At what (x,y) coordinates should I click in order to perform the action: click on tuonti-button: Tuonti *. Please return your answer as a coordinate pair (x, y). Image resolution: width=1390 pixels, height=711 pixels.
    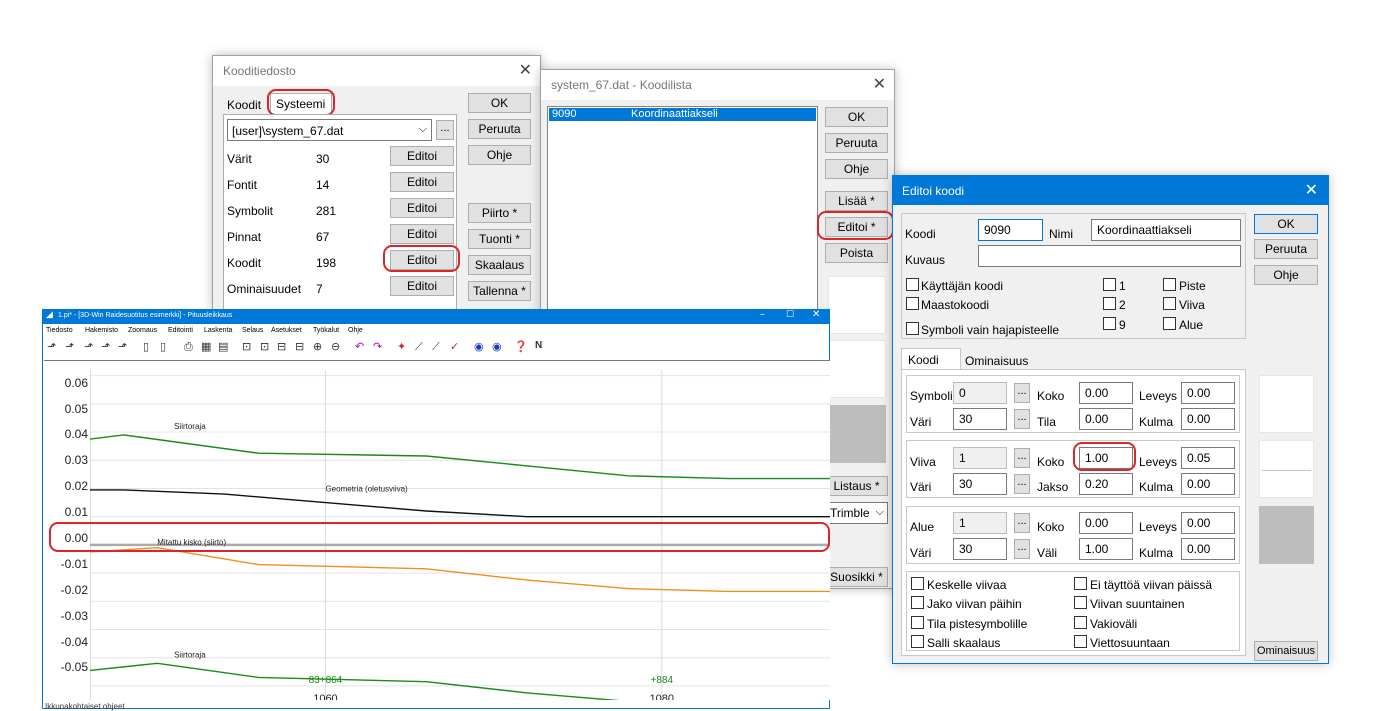
    Looking at the image, I should click on (499, 239).